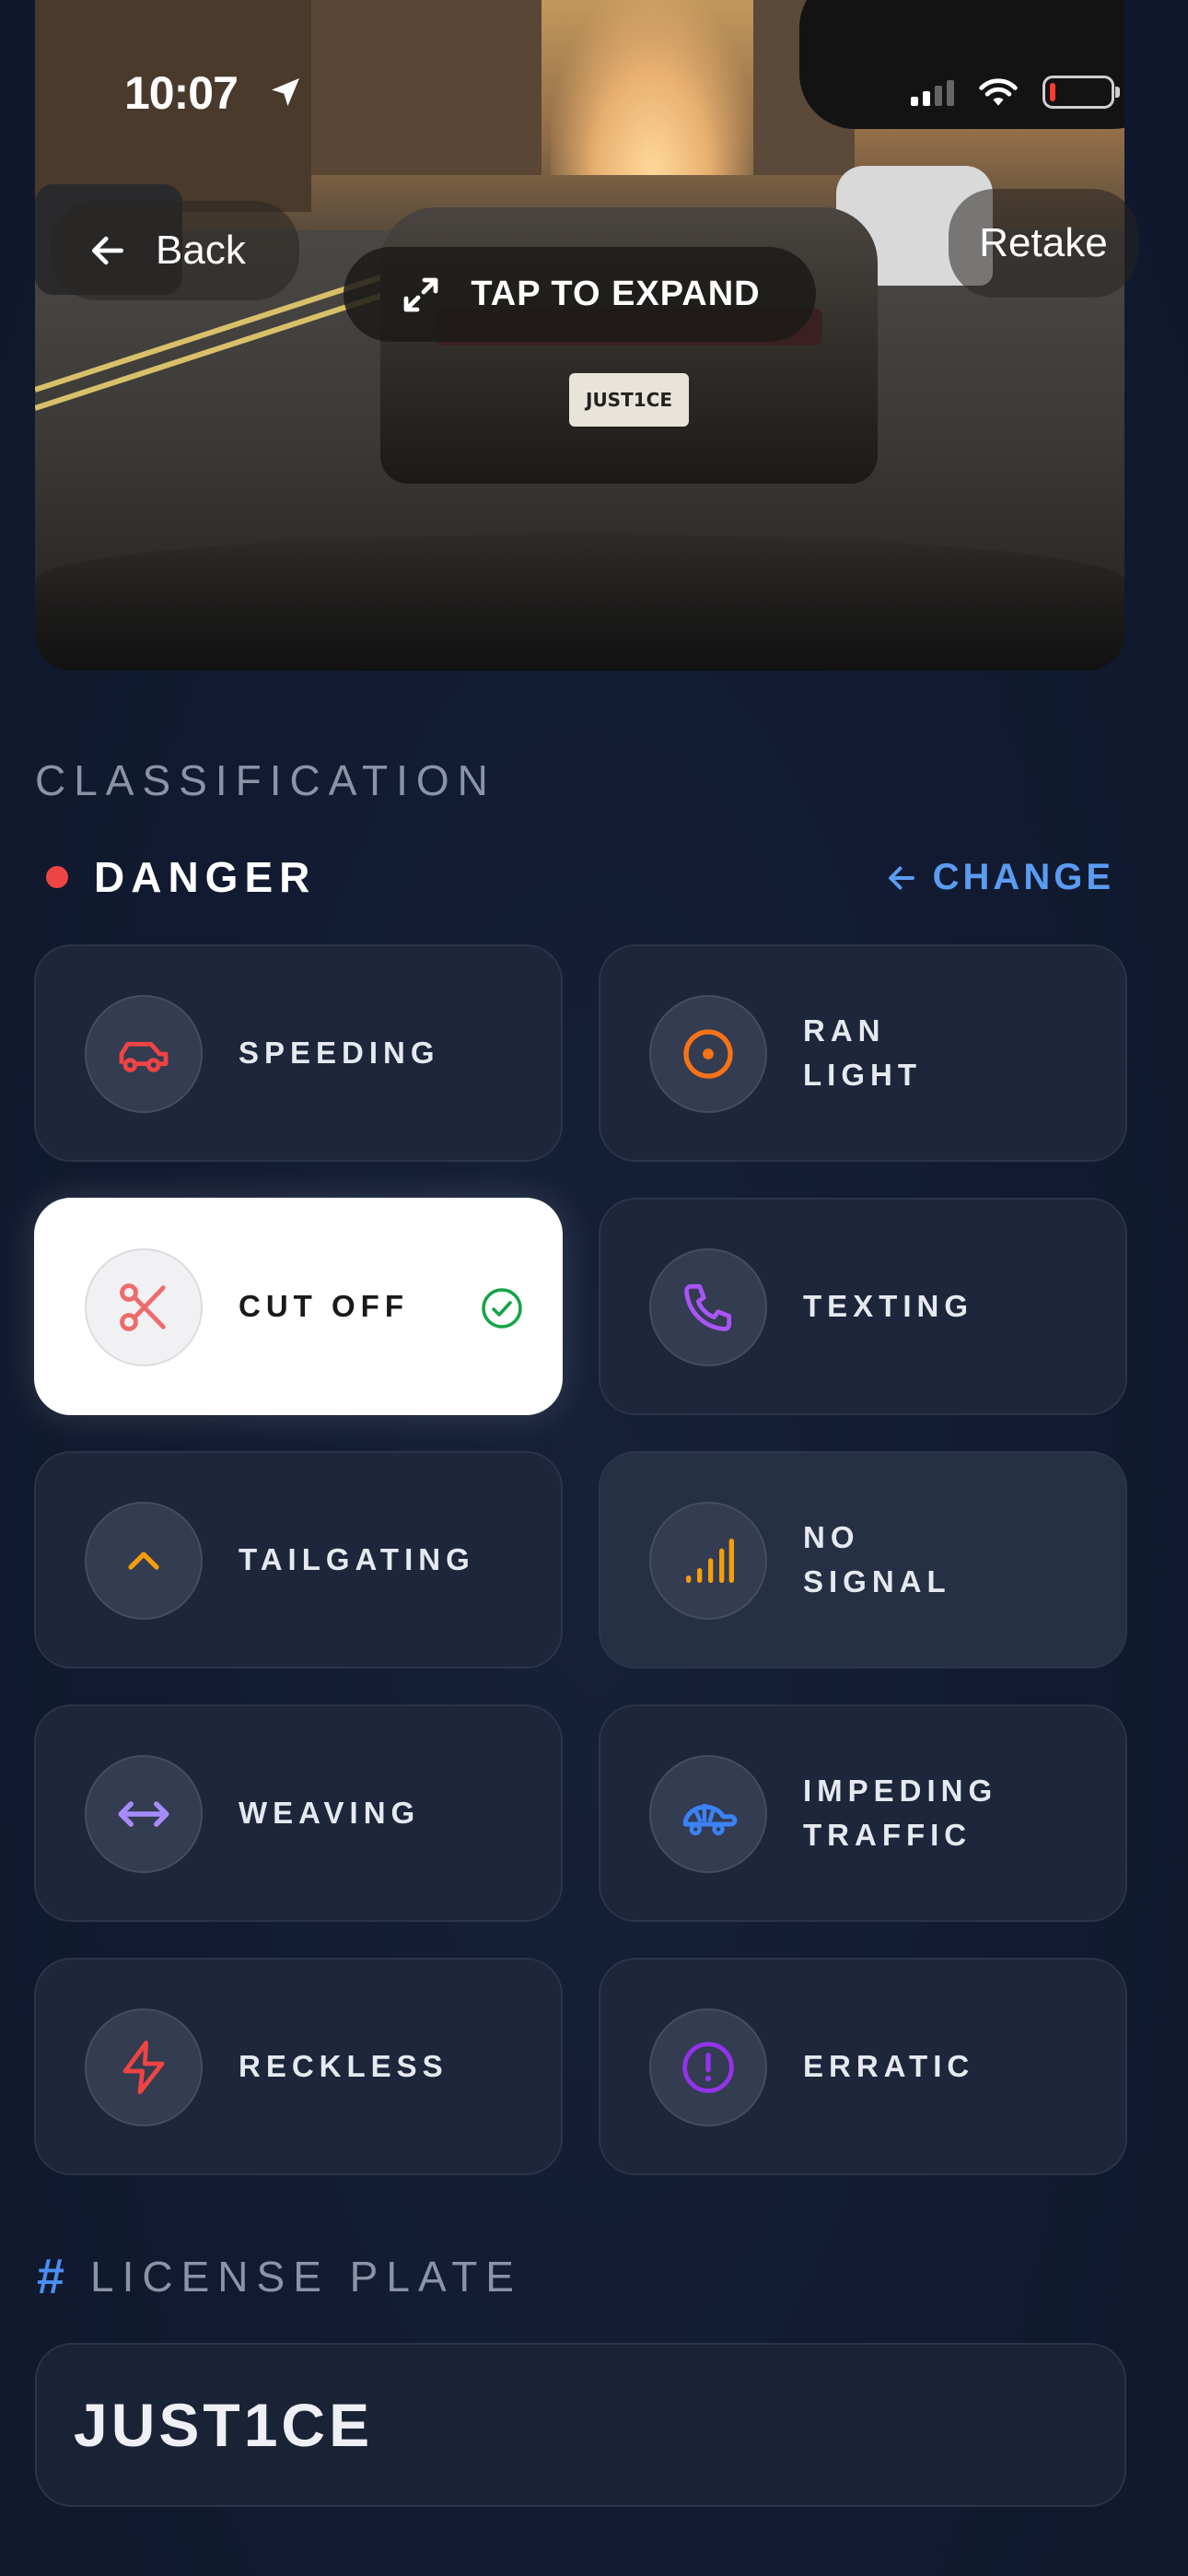  I want to click on status-icons, so click(1016, 92).